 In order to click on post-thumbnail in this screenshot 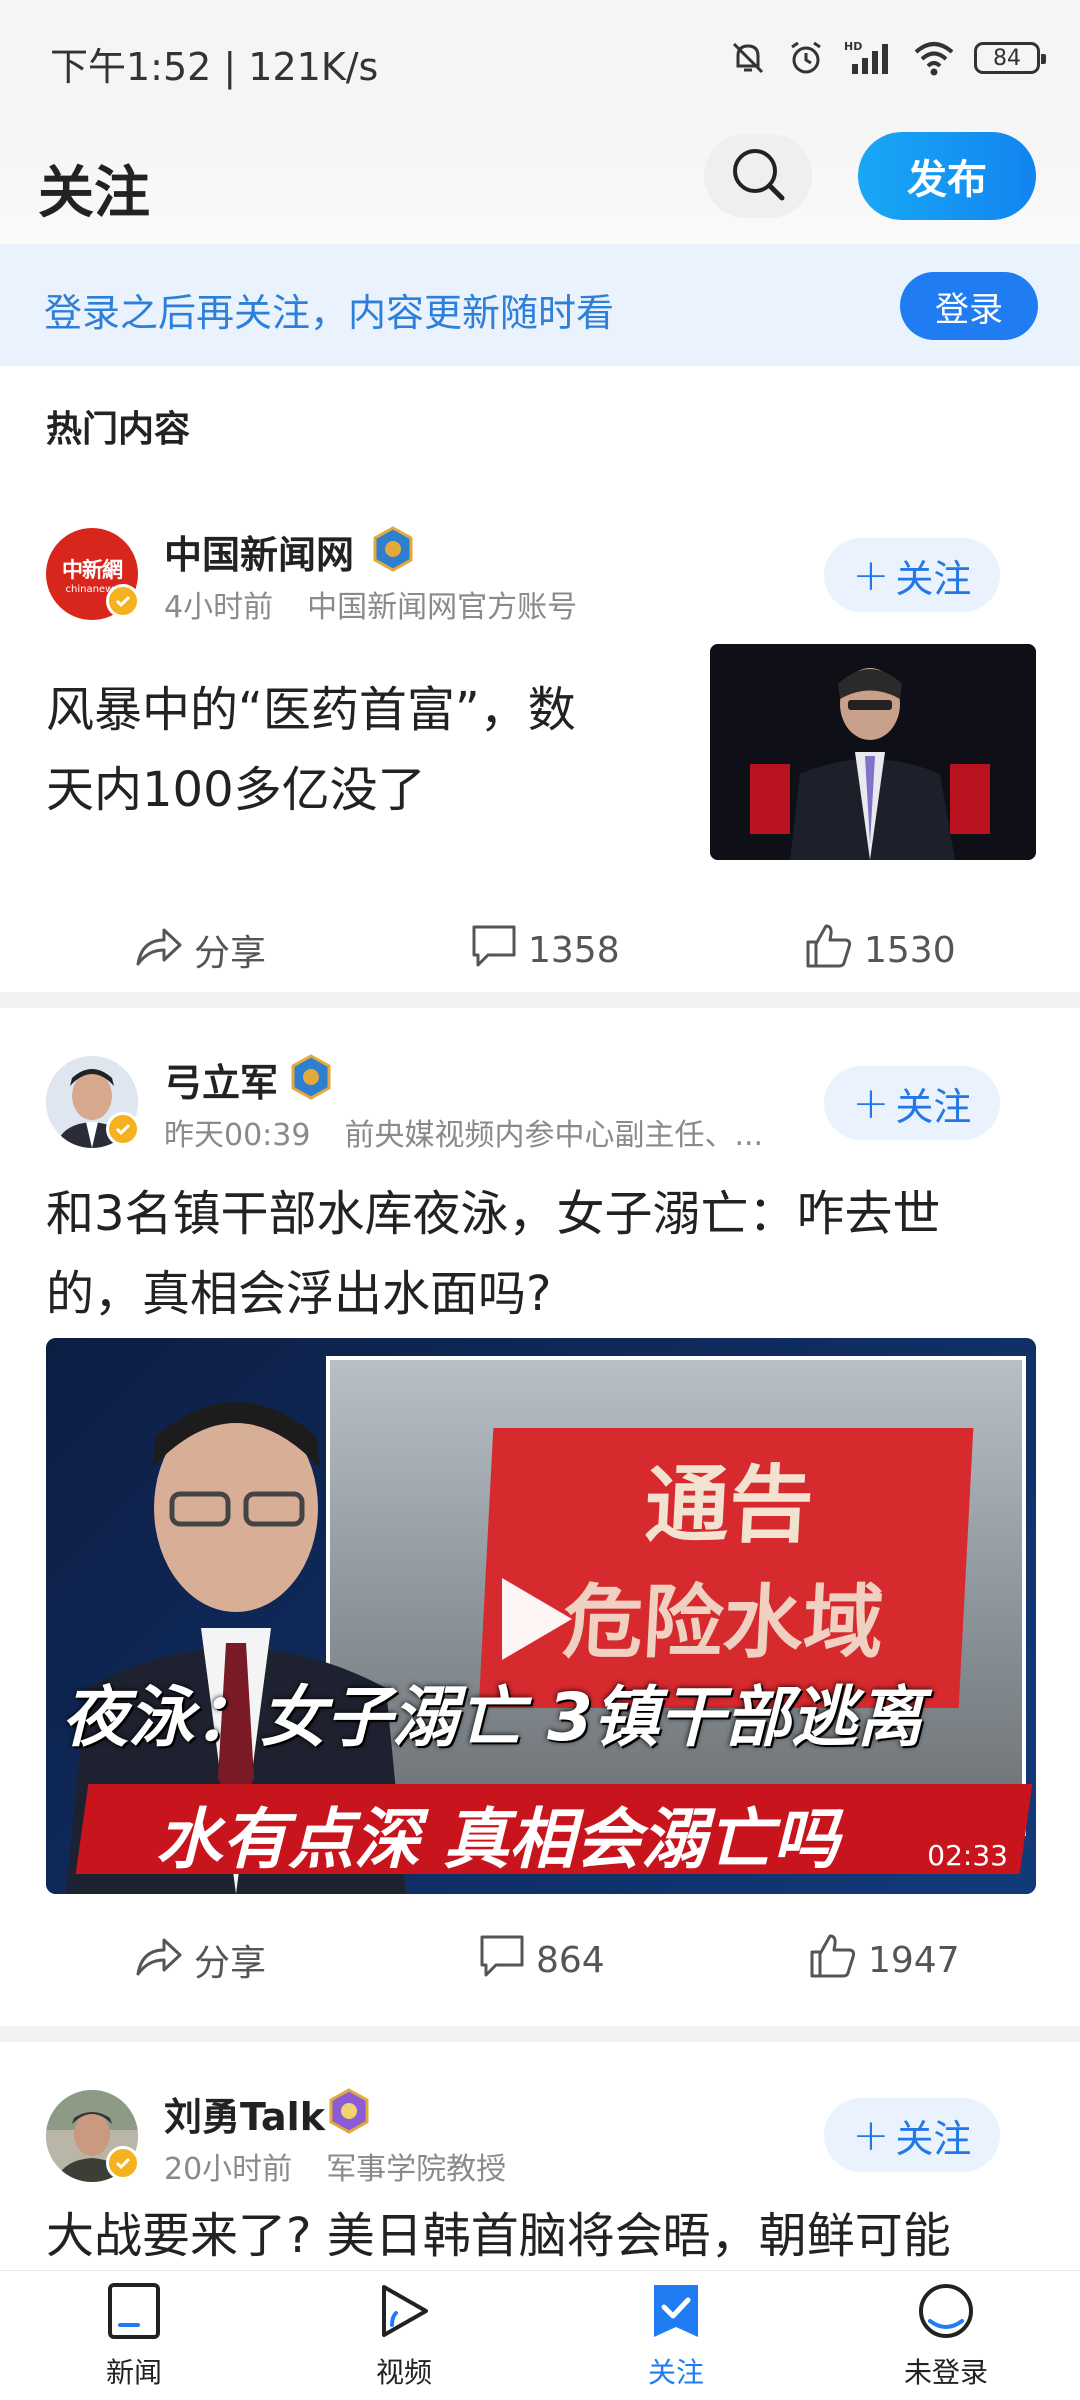, I will do `click(873, 752)`.